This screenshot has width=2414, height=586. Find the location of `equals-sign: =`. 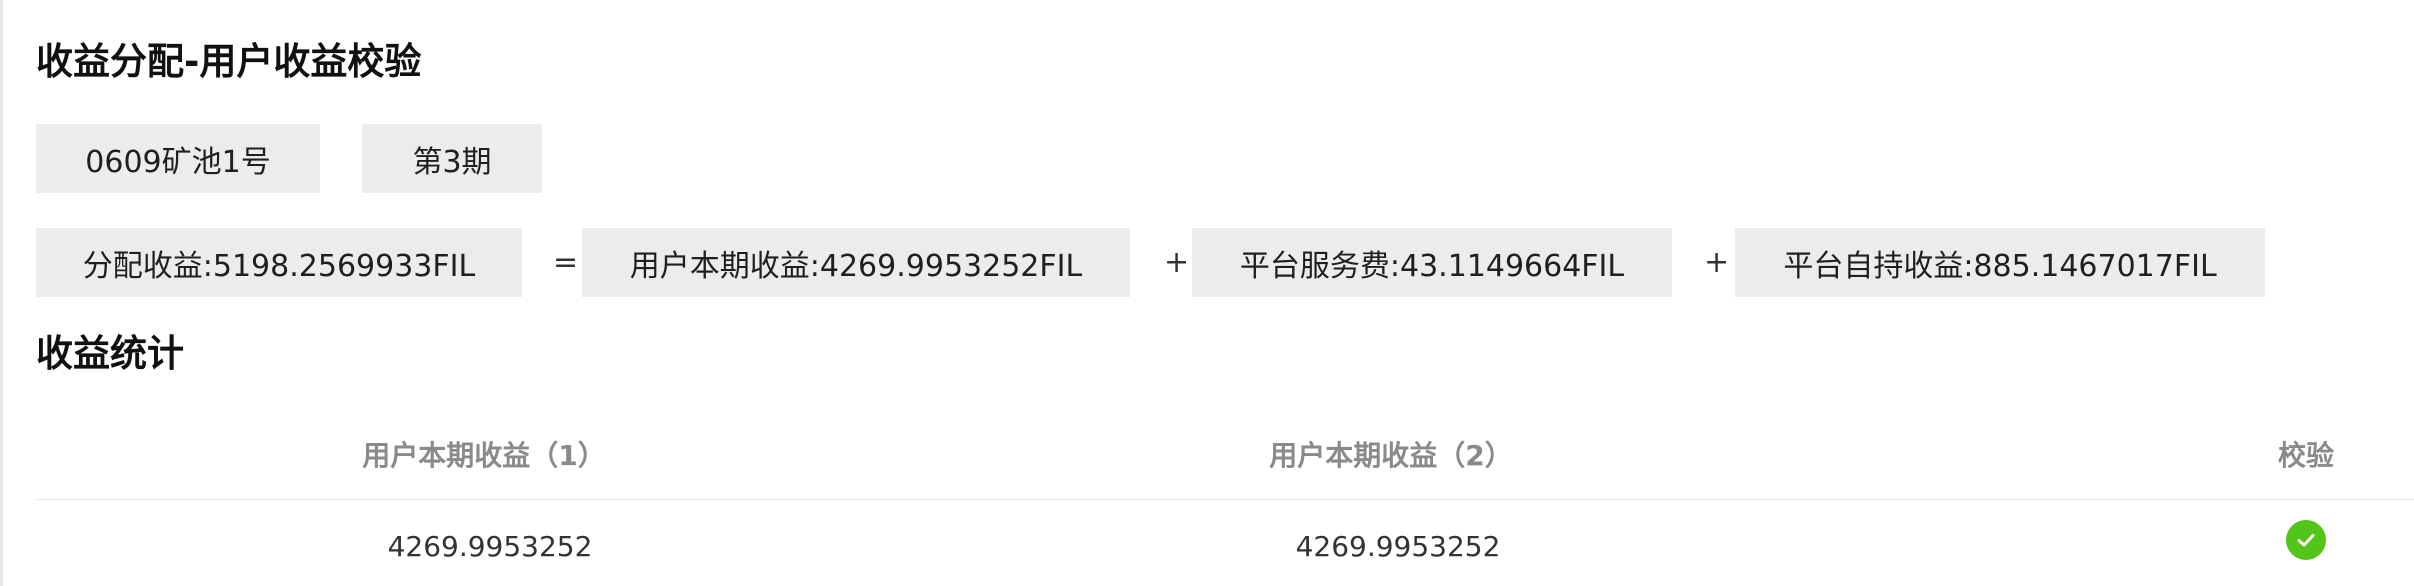

equals-sign: = is located at coordinates (566, 262).